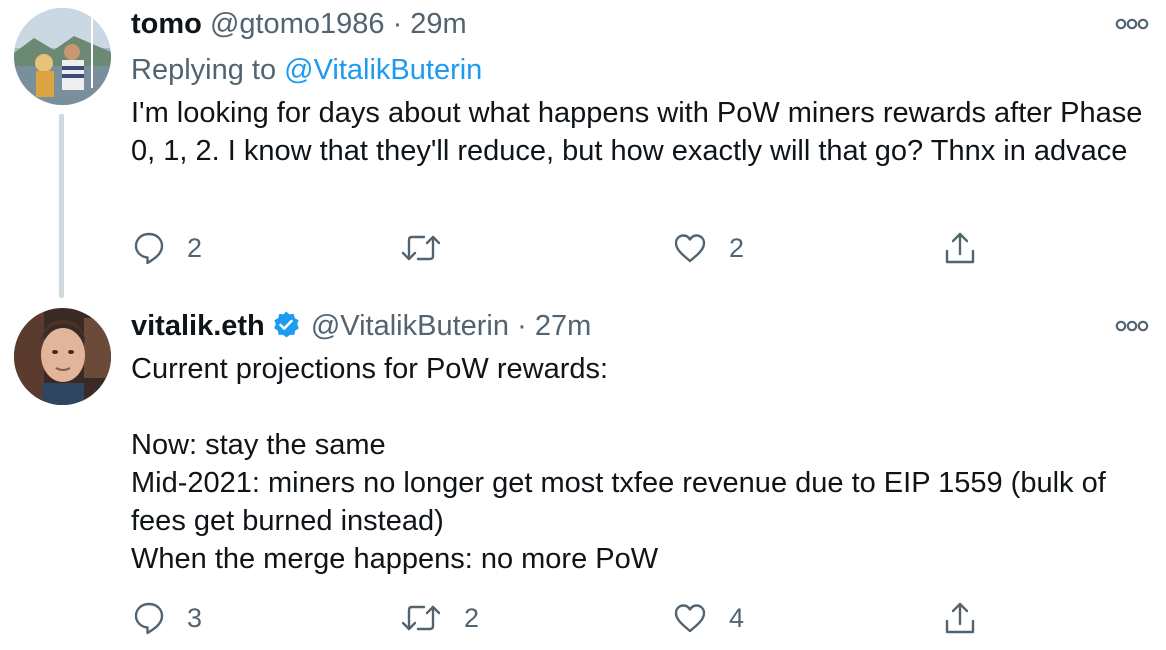  I want to click on display-name: vitalik.eth, so click(198, 326).